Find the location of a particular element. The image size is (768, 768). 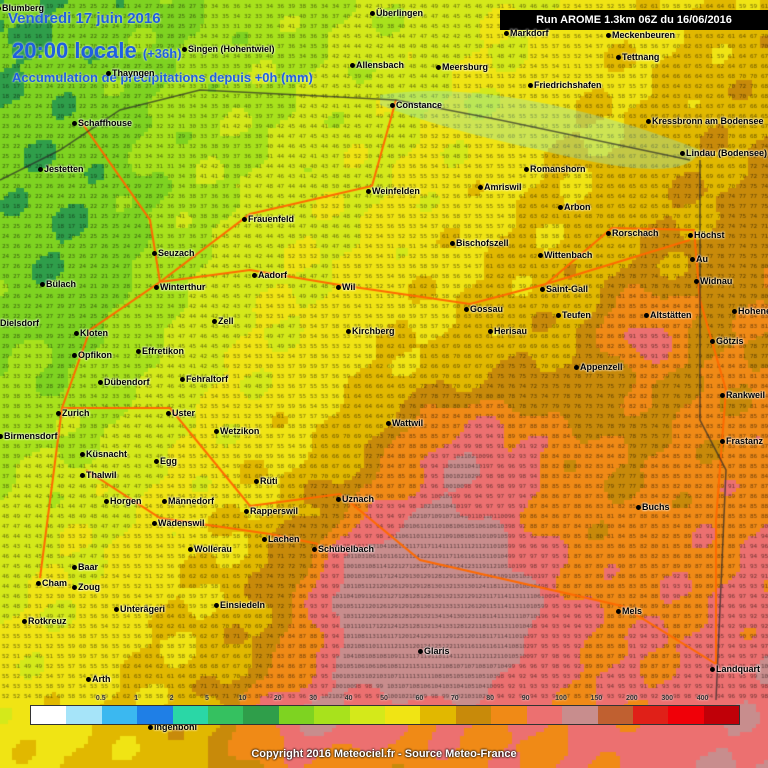

place-label: Buchs is located at coordinates (656, 507).